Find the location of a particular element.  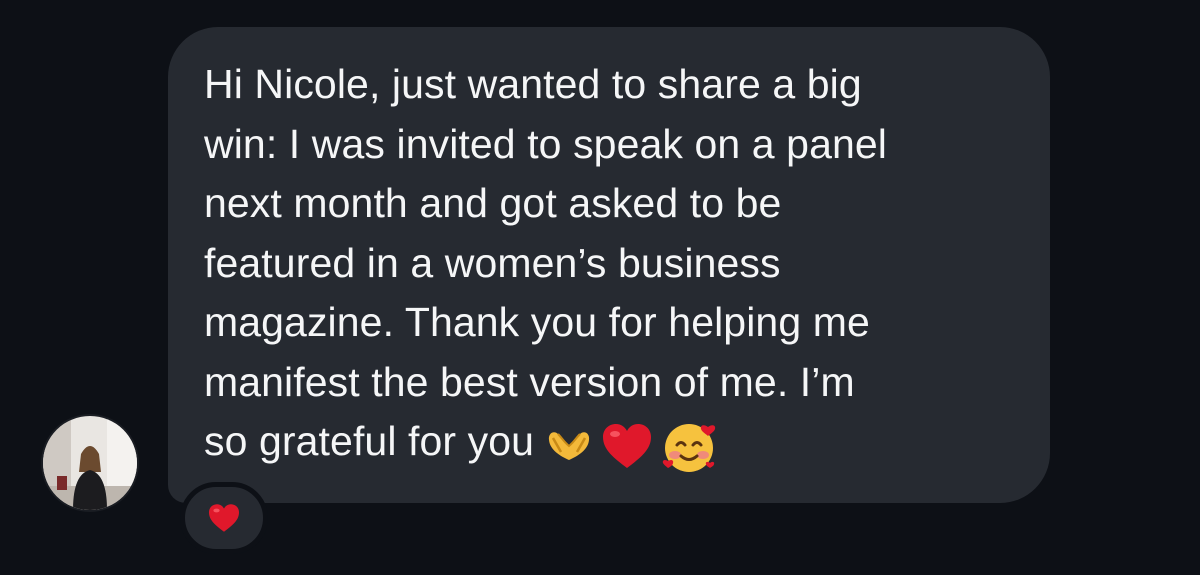

avatar-photo is located at coordinates (90, 463).